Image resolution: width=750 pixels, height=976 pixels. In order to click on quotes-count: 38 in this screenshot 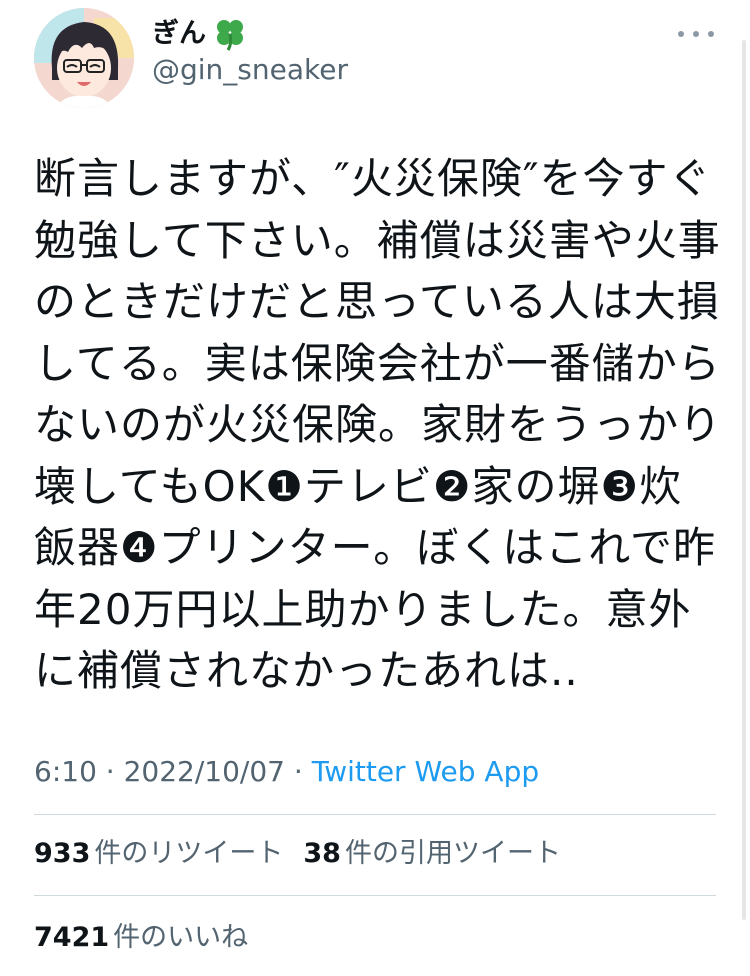, I will do `click(322, 853)`.